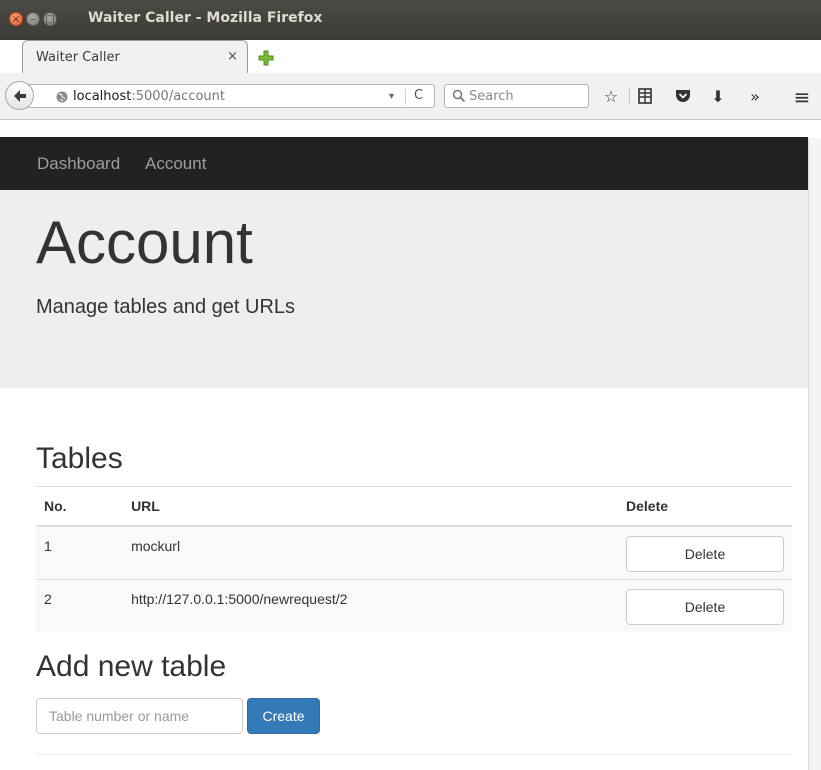 Image resolution: width=821 pixels, height=770 pixels. I want to click on back-arrow-icon, so click(19, 95).